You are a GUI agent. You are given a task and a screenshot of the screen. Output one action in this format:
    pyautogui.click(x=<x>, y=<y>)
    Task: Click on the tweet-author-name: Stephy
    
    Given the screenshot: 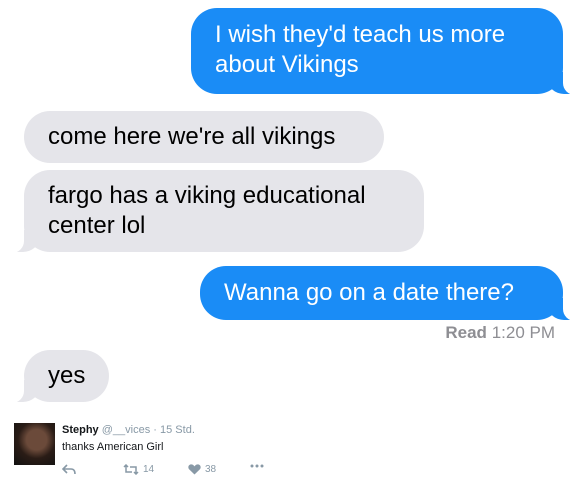 What is the action you would take?
    pyautogui.click(x=80, y=430)
    